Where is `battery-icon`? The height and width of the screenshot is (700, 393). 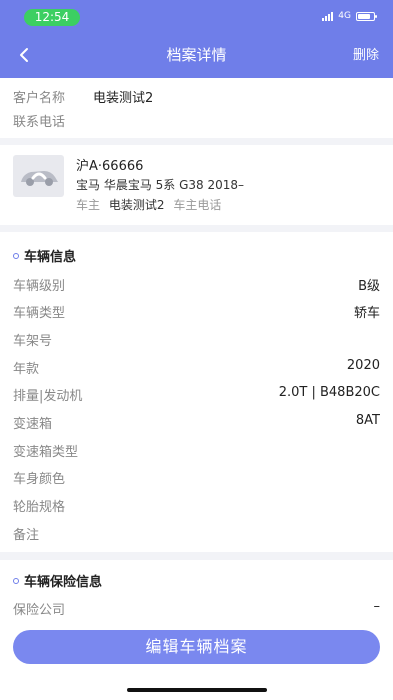 battery-icon is located at coordinates (366, 16).